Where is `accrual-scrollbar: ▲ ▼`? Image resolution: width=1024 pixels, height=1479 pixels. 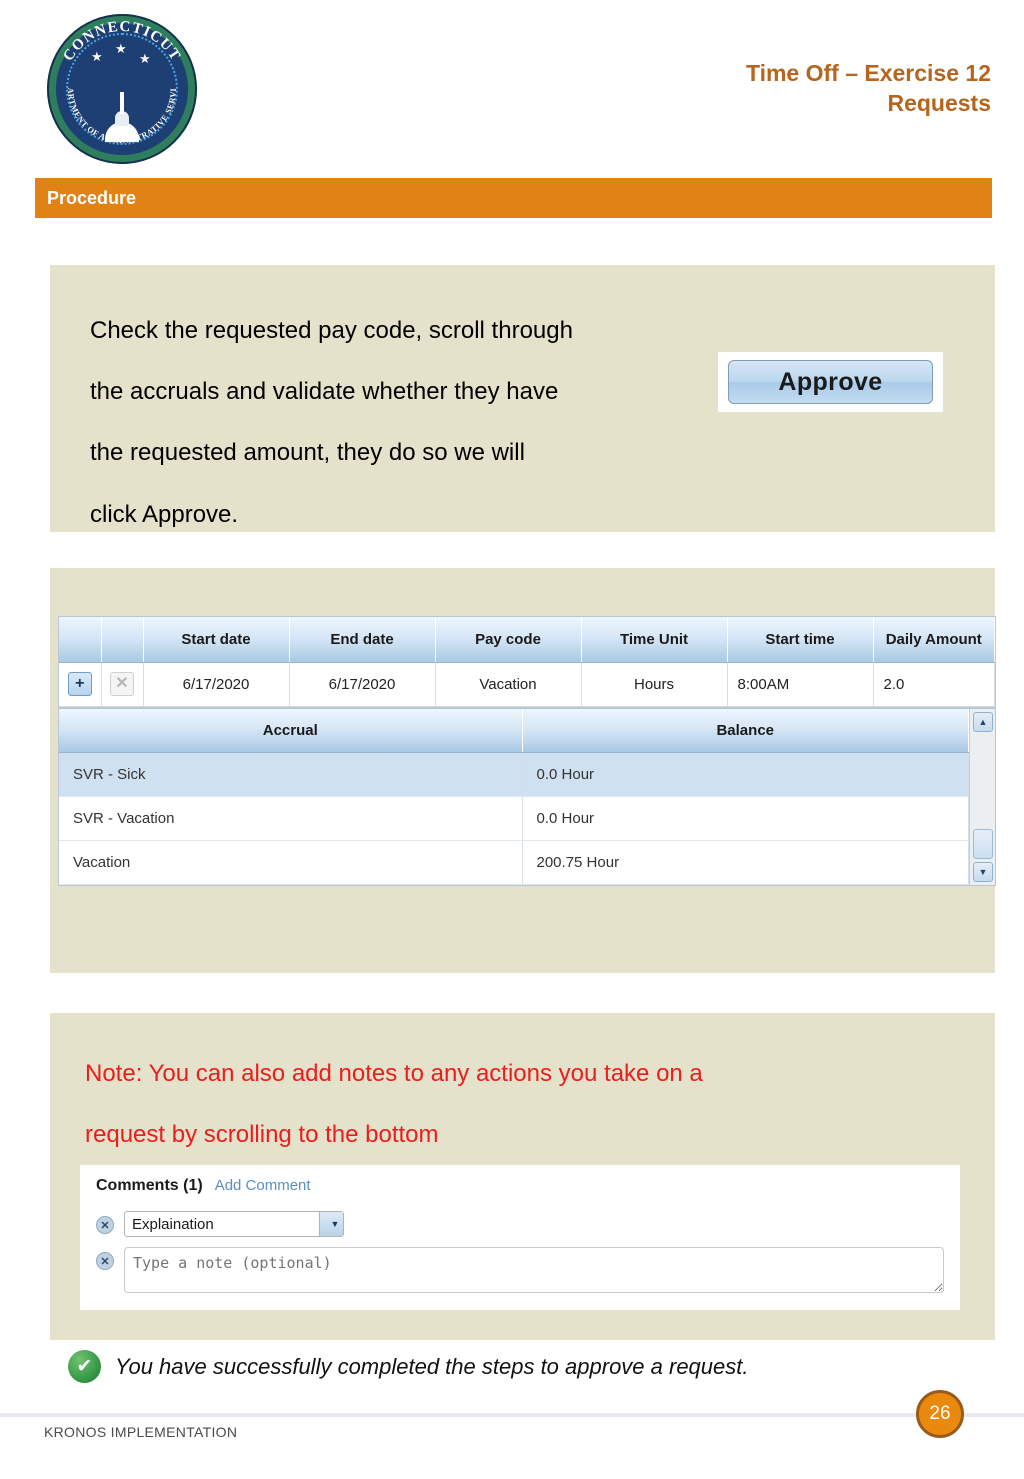 accrual-scrollbar: ▲ ▼ is located at coordinates (982, 797).